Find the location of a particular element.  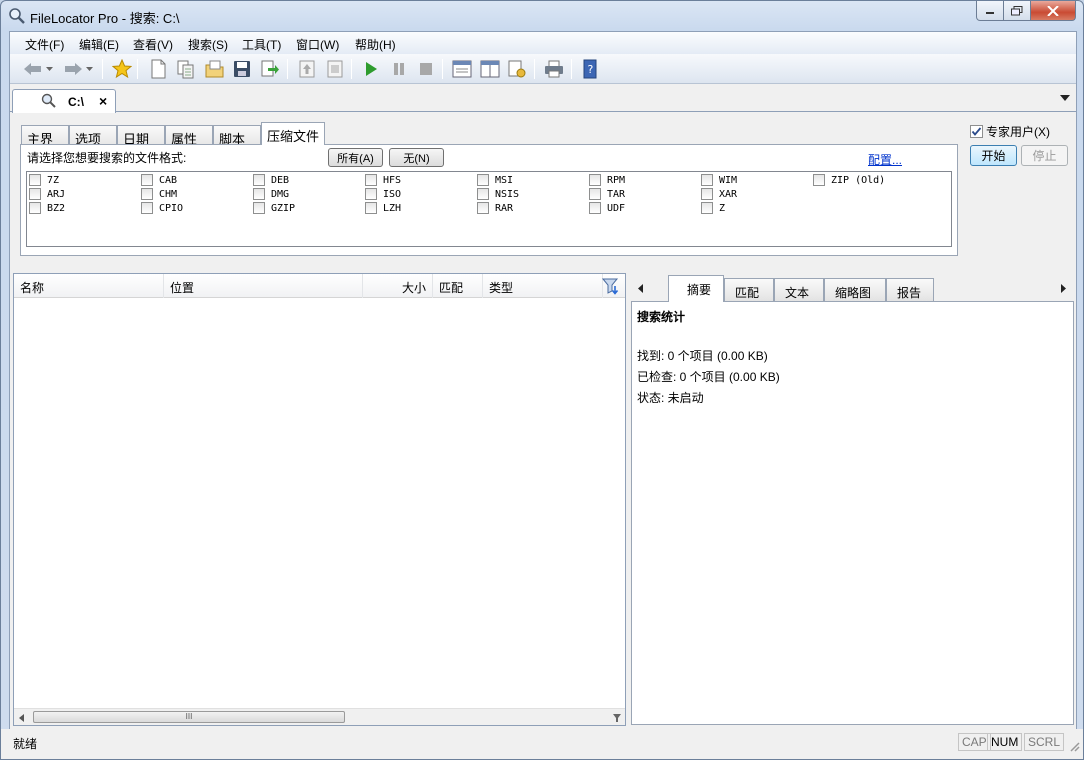

tab-list-dropdown-icon is located at coordinates (1065, 98).